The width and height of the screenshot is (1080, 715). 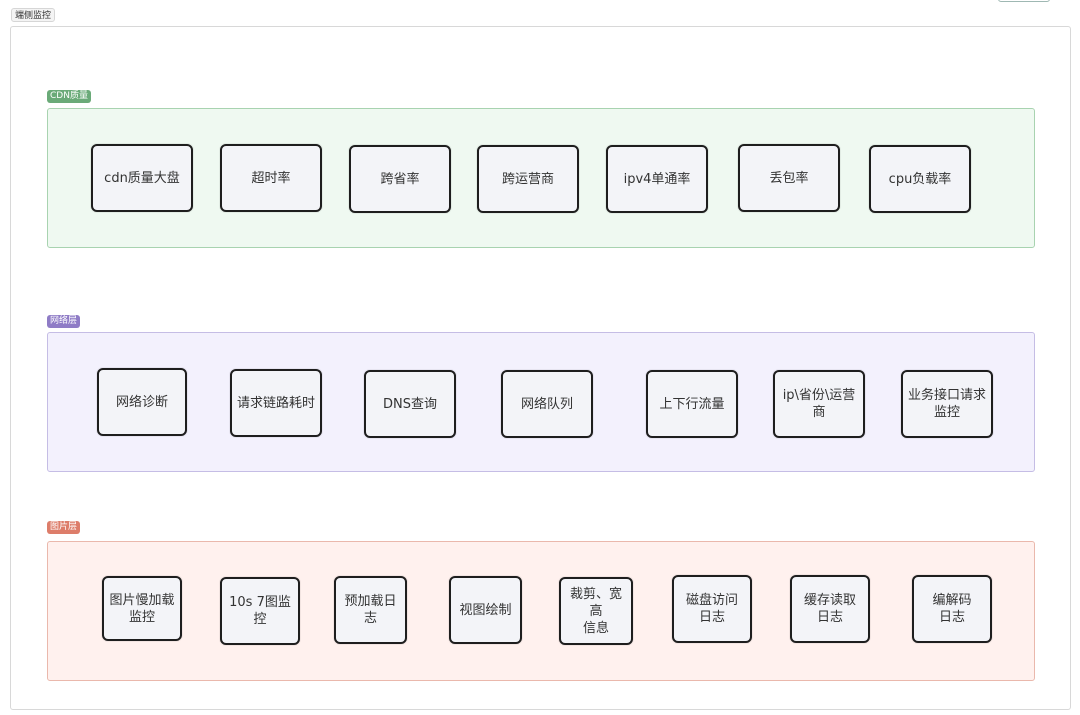 I want to click on node-up-down-traffic: 上下行流量, so click(x=692, y=404).